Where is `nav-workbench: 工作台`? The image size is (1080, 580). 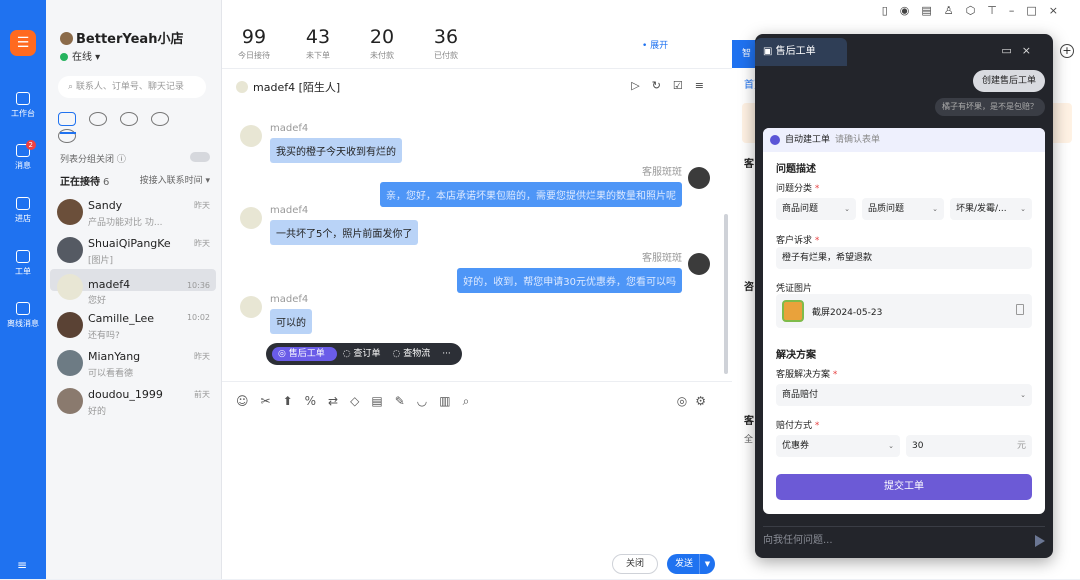 nav-workbench: 工作台 is located at coordinates (23, 105).